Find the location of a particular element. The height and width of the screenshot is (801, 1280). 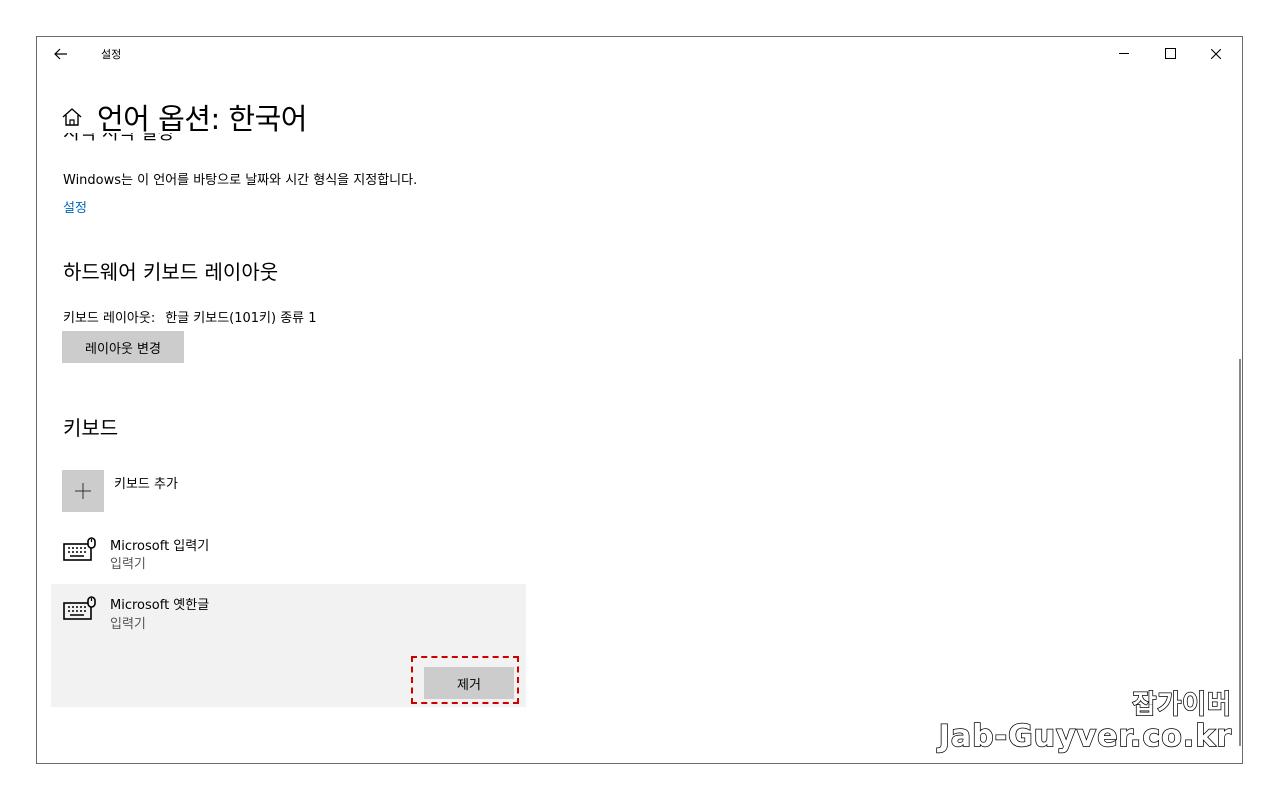

arrow-left-icon is located at coordinates (60, 54).